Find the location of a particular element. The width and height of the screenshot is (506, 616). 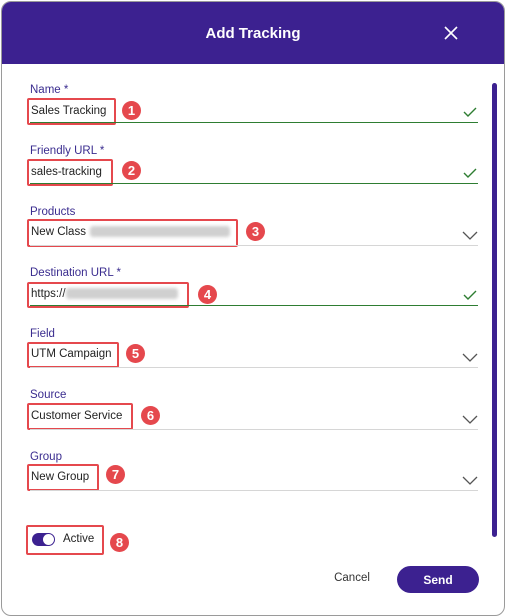

name-label: Name * is located at coordinates (49, 90).